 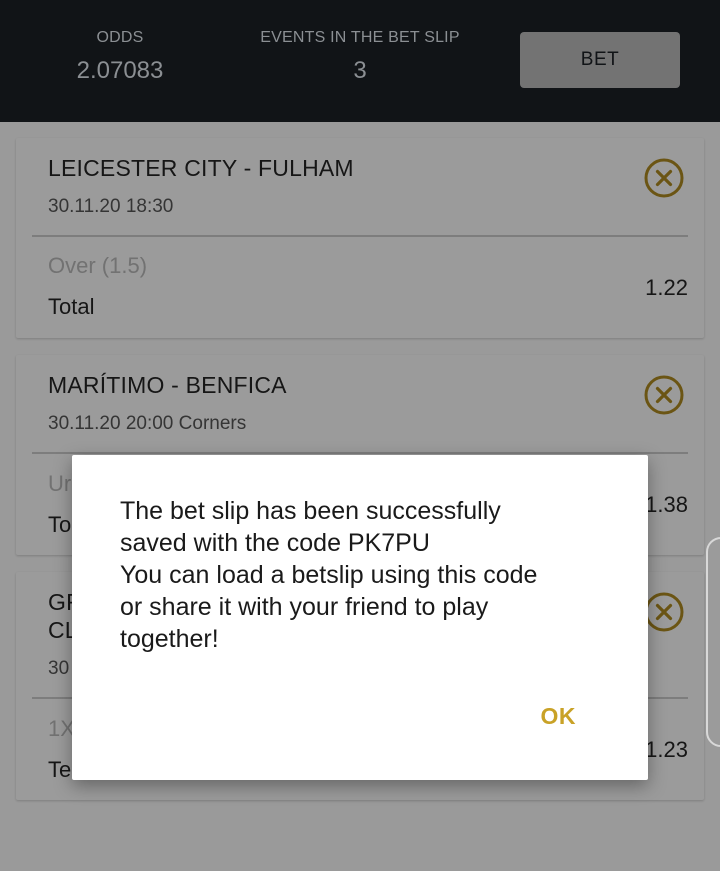 I want to click on selection-odds: 1.38, so click(x=666, y=504).